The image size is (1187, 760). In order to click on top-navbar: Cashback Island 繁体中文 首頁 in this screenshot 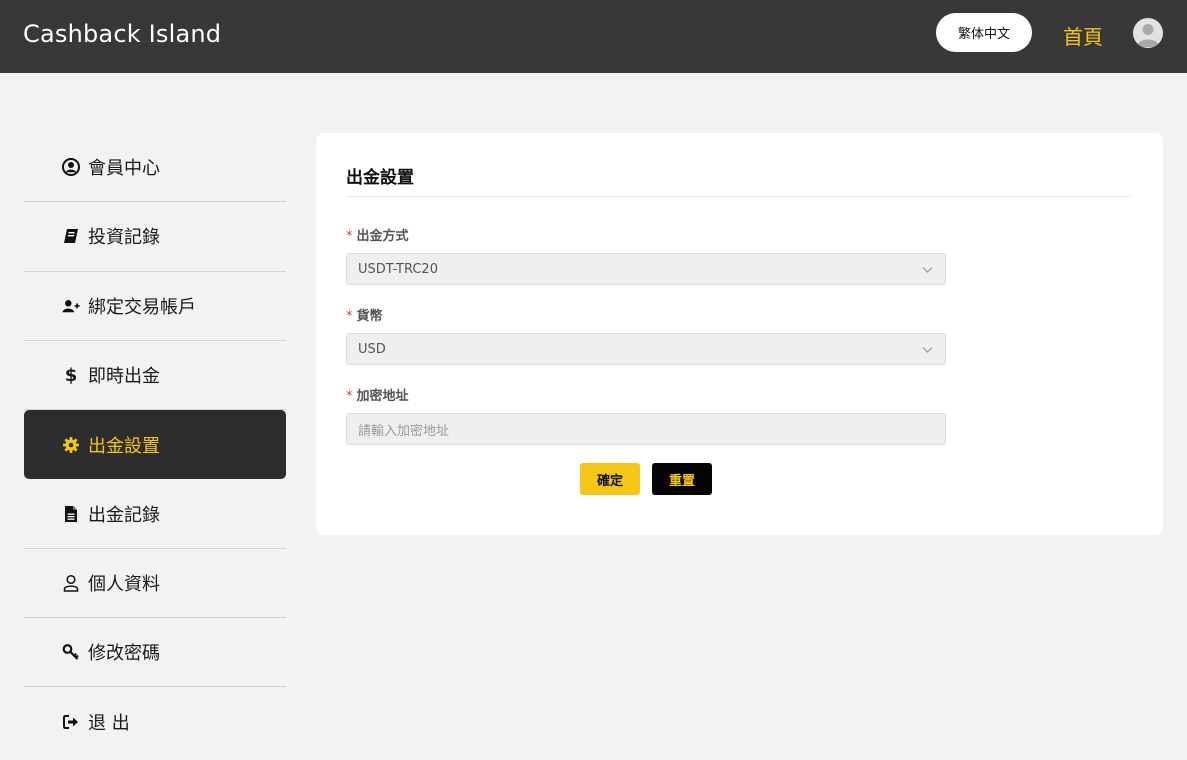, I will do `click(593, 36)`.